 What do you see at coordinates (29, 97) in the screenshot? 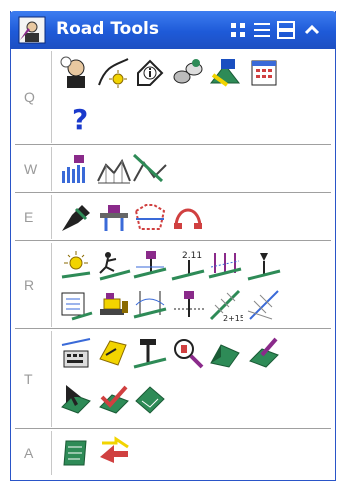
I see `group-key: Q` at bounding box center [29, 97].